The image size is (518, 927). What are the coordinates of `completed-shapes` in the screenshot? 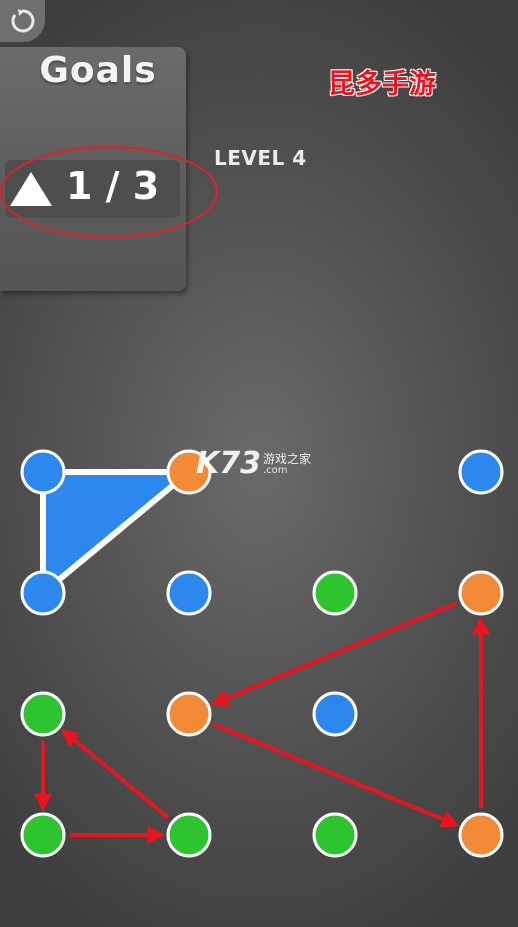 It's located at (116, 532).